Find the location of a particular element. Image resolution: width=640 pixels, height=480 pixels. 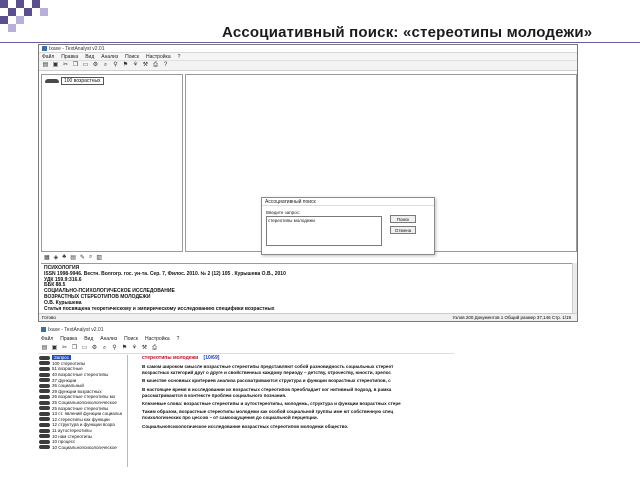

tab-network-icon: ◈ is located at coordinates (56, 257).